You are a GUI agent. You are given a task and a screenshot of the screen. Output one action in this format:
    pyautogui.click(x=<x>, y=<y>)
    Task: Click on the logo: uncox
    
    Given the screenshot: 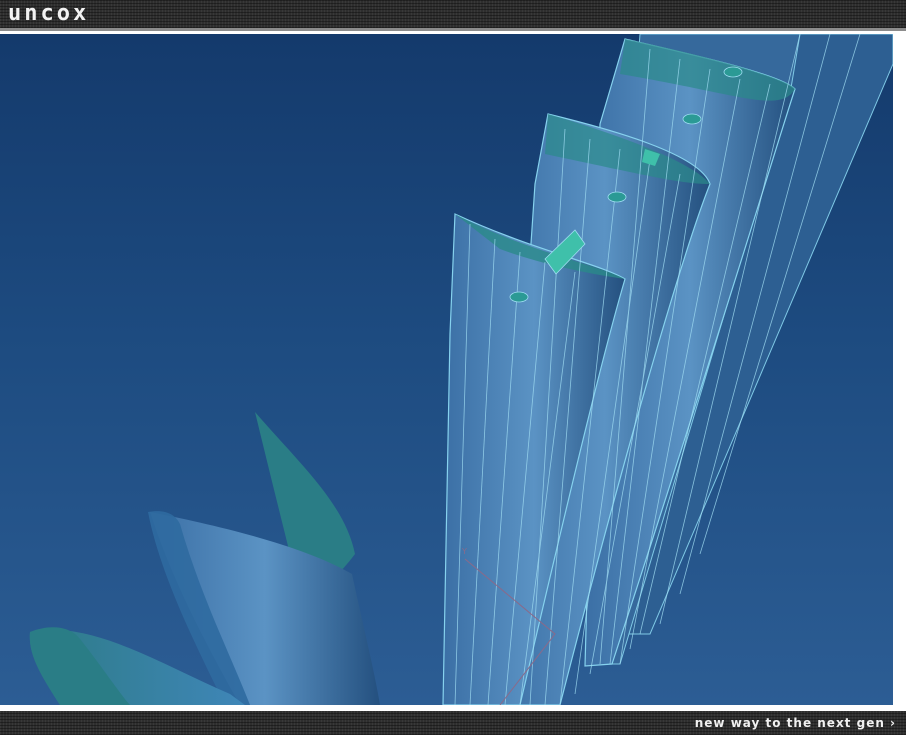 What is the action you would take?
    pyautogui.click(x=48, y=14)
    